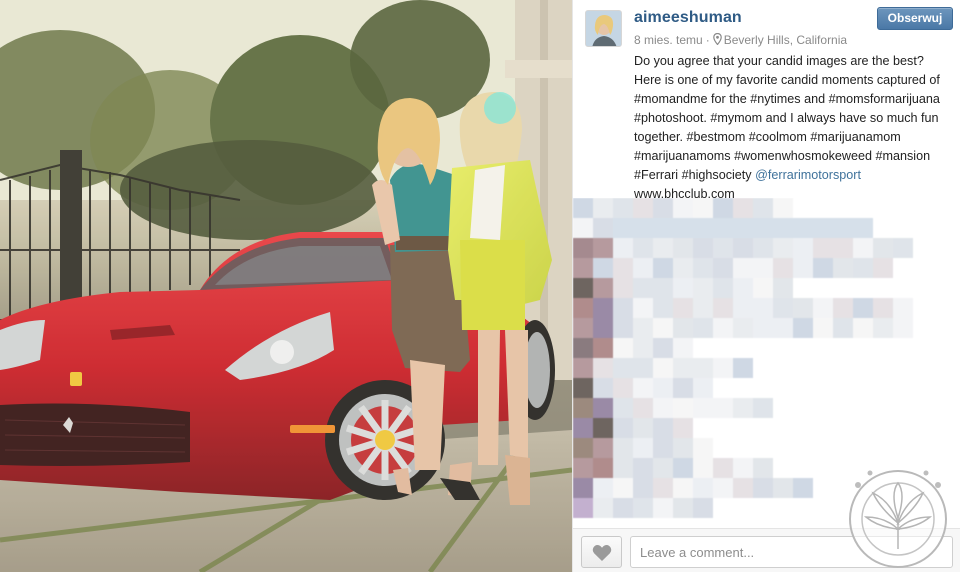 Image resolution: width=960 pixels, height=572 pixels. I want to click on like-button, so click(601, 552).